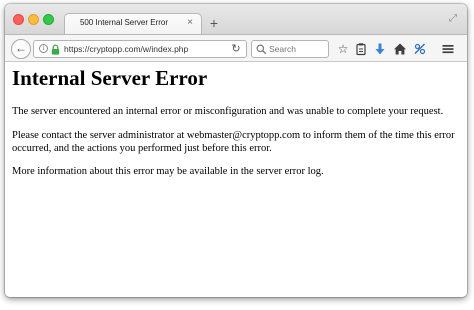 This screenshot has height=310, width=474. What do you see at coordinates (214, 23) in the screenshot?
I see `new-tab-button: +` at bounding box center [214, 23].